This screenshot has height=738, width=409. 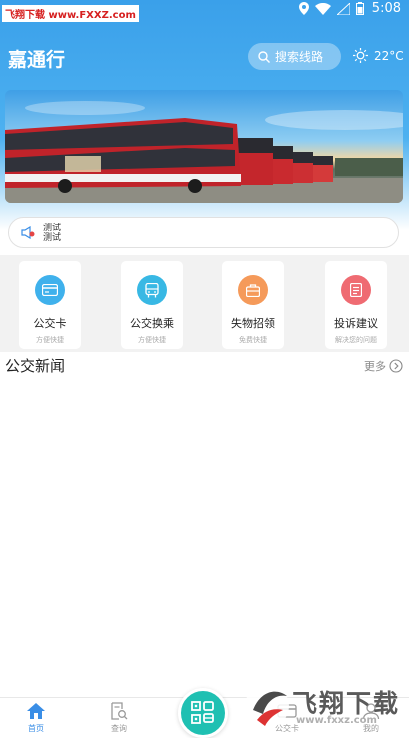 I want to click on banner-image, so click(x=204, y=146).